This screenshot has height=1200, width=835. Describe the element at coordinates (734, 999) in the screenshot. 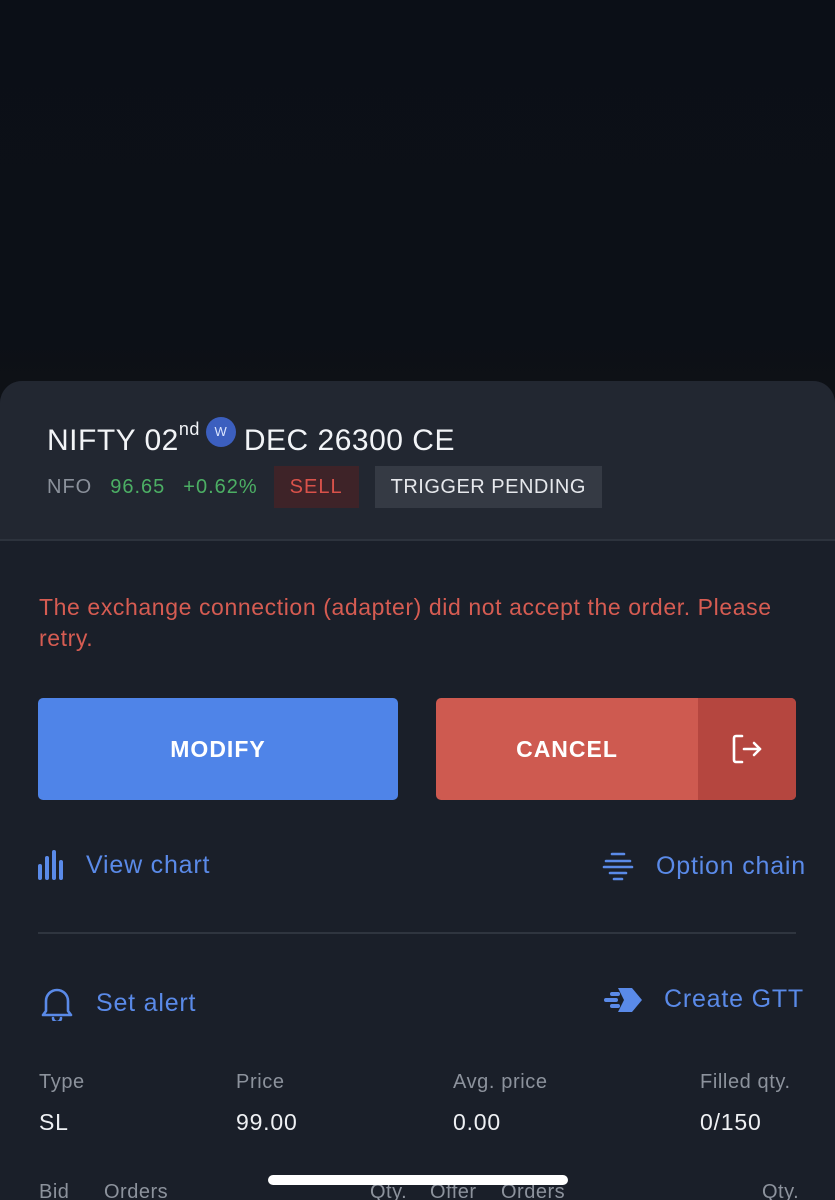

I see `create-gtt-label: Create GTT` at that location.